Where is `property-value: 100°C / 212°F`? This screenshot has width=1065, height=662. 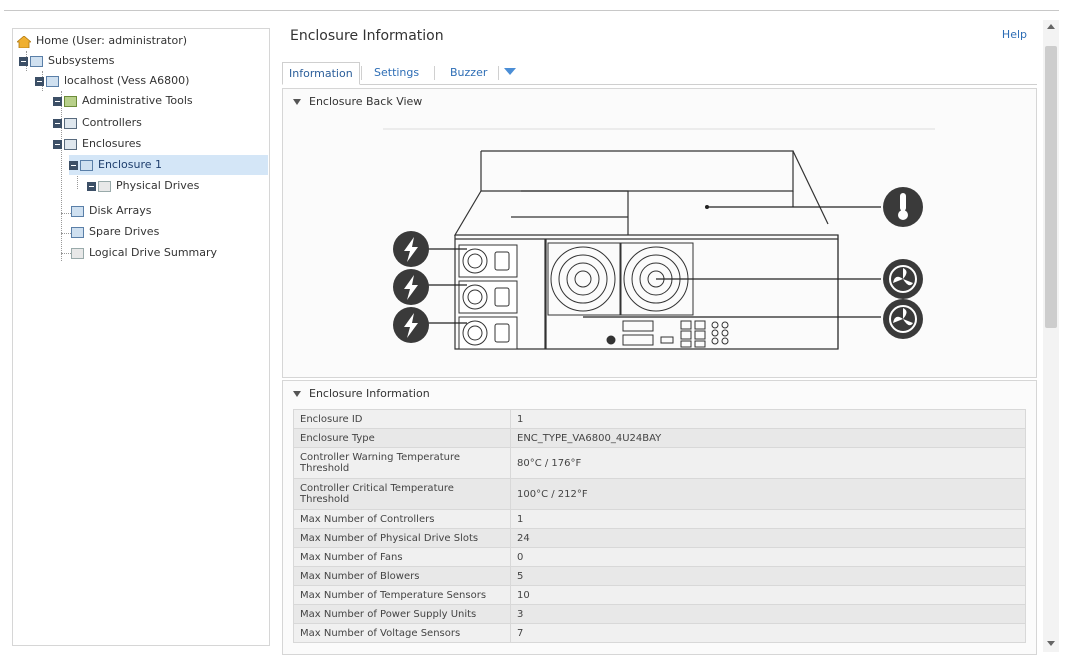 property-value: 100°C / 212°F is located at coordinates (768, 494).